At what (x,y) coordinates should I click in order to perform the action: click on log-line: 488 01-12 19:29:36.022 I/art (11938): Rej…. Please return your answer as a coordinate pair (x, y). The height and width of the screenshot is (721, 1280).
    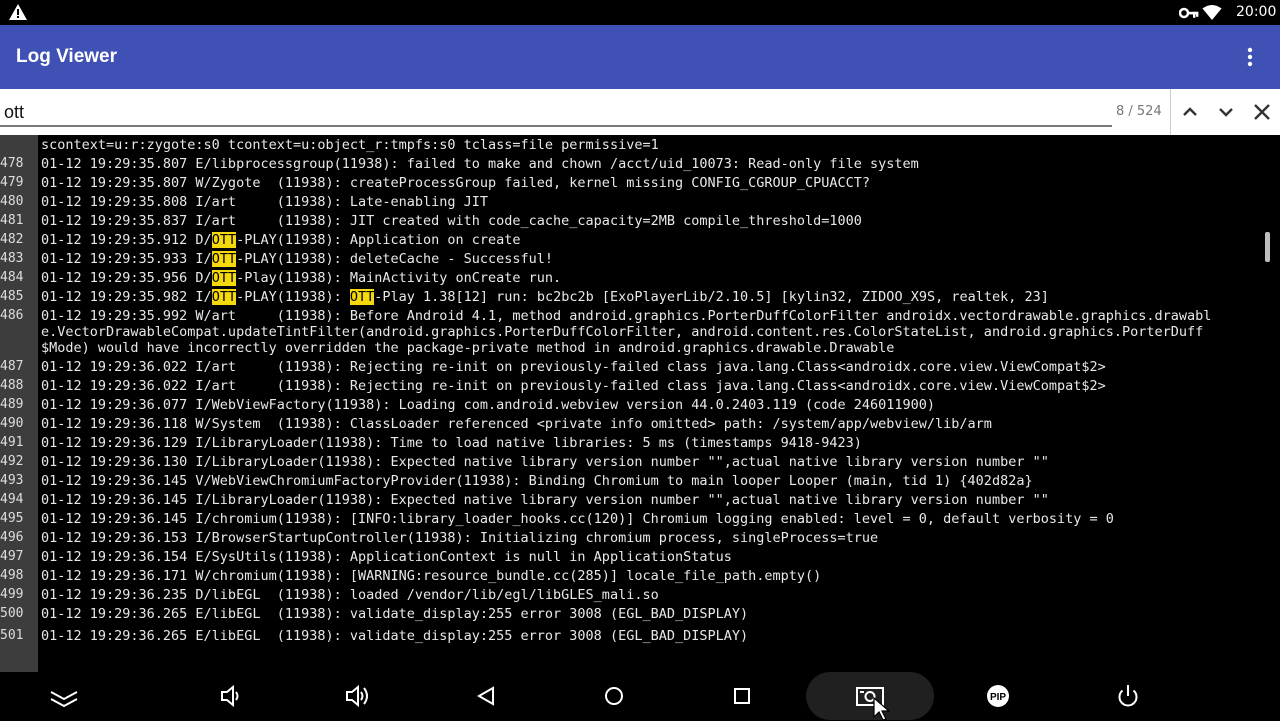
    Looking at the image, I should click on (630, 385).